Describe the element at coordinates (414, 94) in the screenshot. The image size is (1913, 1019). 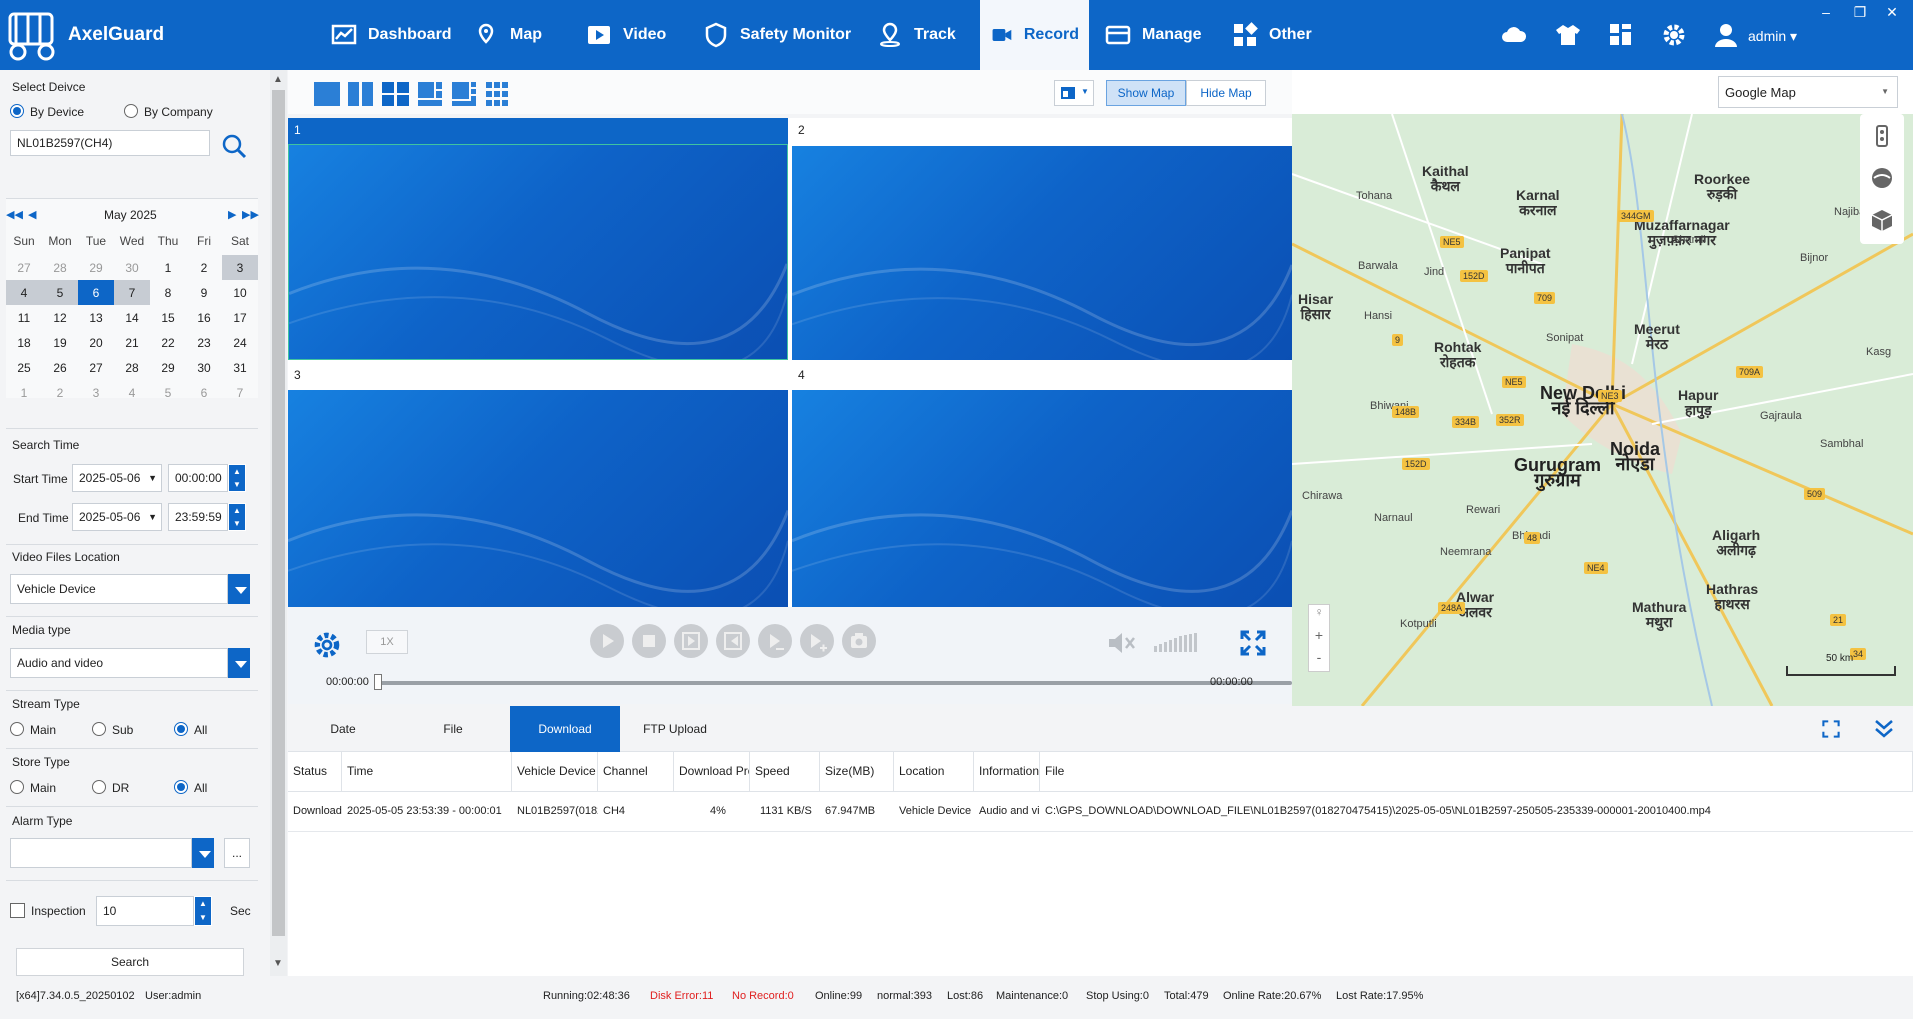
I see `split-layout-icons` at that location.